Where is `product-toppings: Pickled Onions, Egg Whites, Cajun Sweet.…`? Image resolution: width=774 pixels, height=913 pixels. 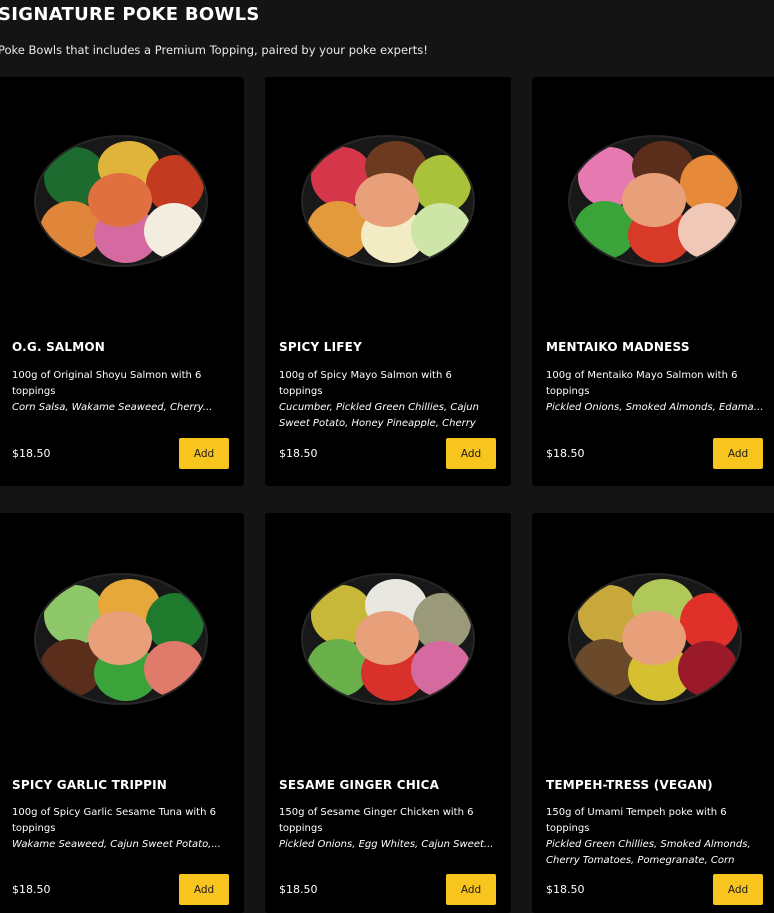
product-toppings: Pickled Onions, Egg Whites, Cajun Sweet.… is located at coordinates (386, 844).